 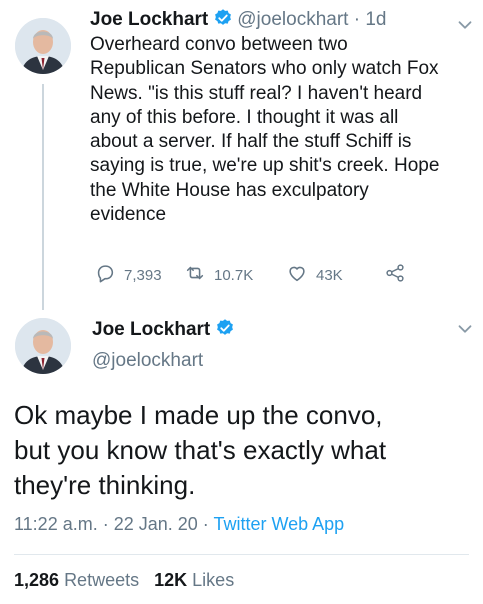 I want to click on tweet1-header: Joe Lockhart @joelockhart · 1d, so click(x=238, y=21).